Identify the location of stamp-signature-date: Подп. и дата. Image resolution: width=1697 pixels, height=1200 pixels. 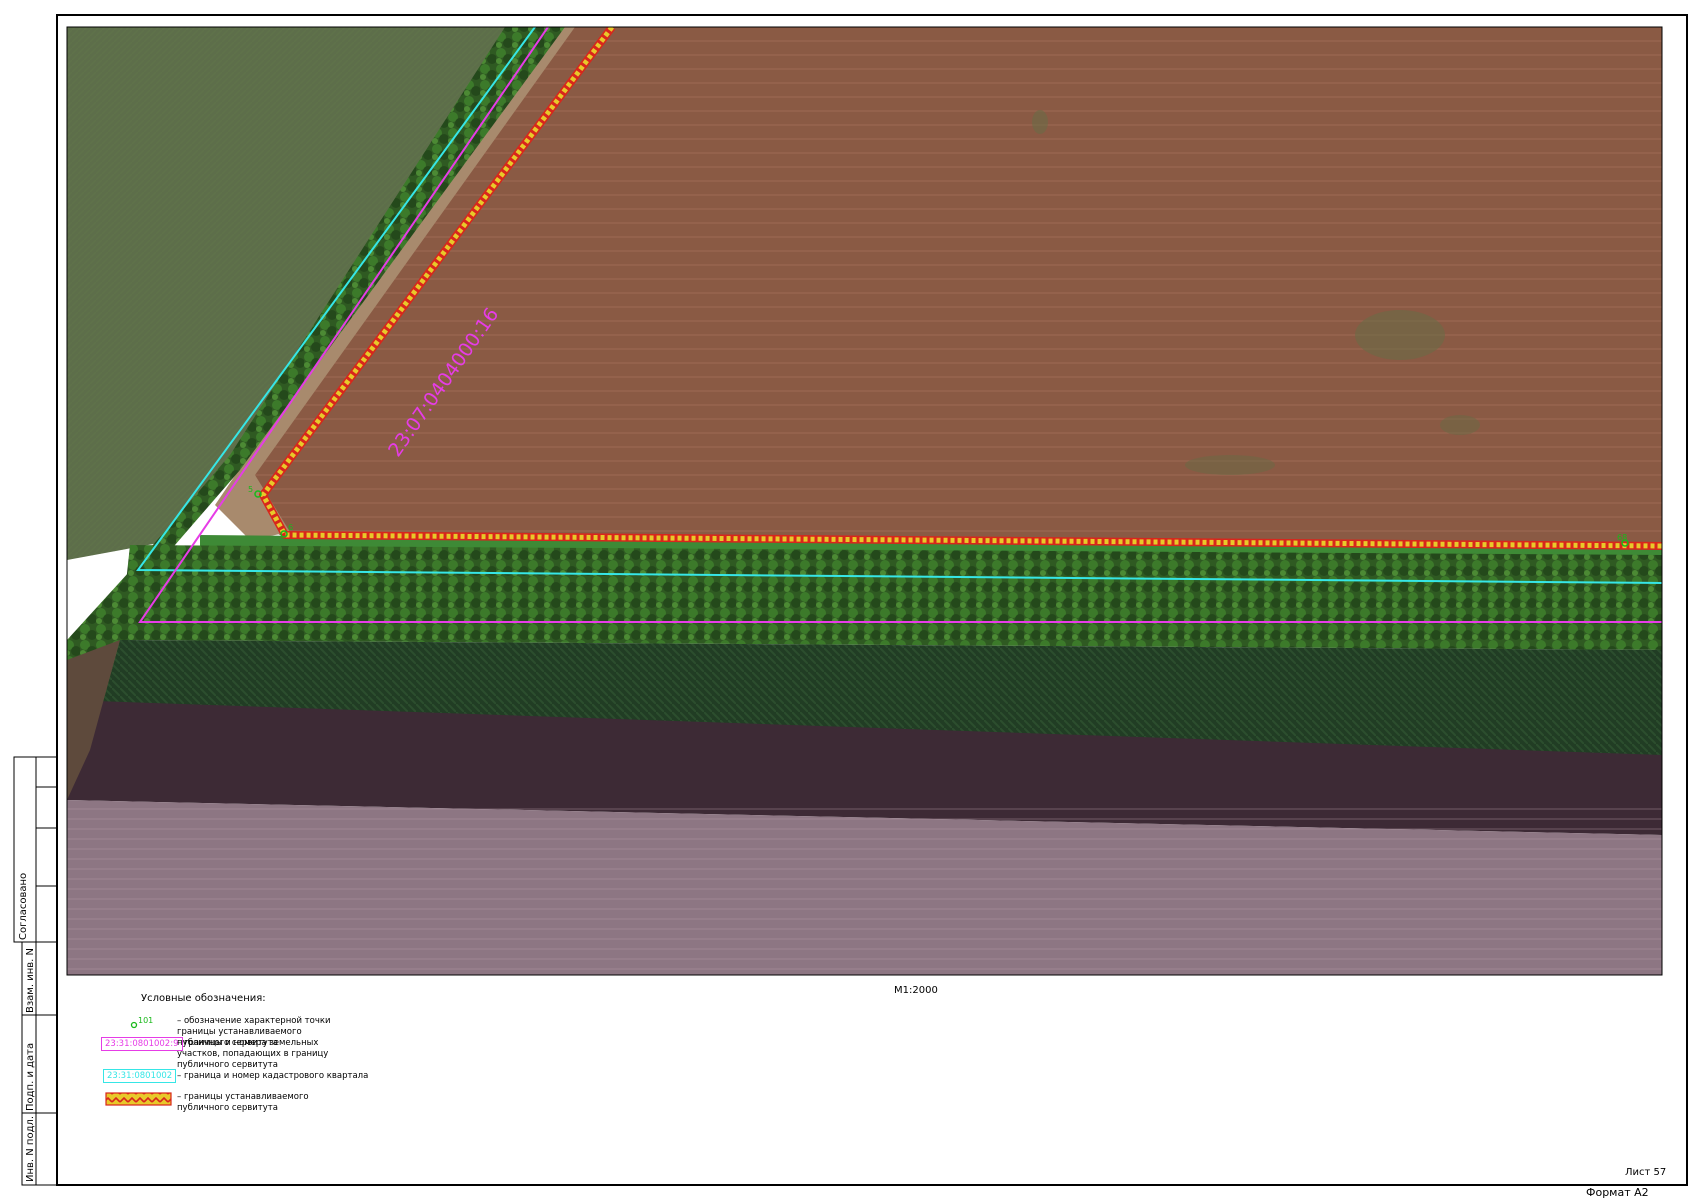
(30, 1076).